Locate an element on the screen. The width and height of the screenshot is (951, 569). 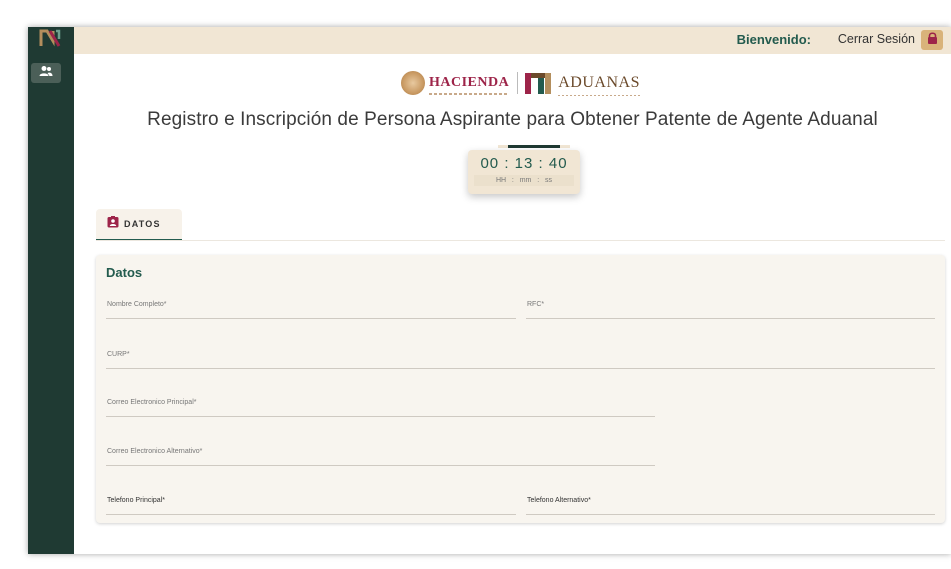
telefono-alternativo-field: Telefono Alternativo* is located at coordinates (730, 502).